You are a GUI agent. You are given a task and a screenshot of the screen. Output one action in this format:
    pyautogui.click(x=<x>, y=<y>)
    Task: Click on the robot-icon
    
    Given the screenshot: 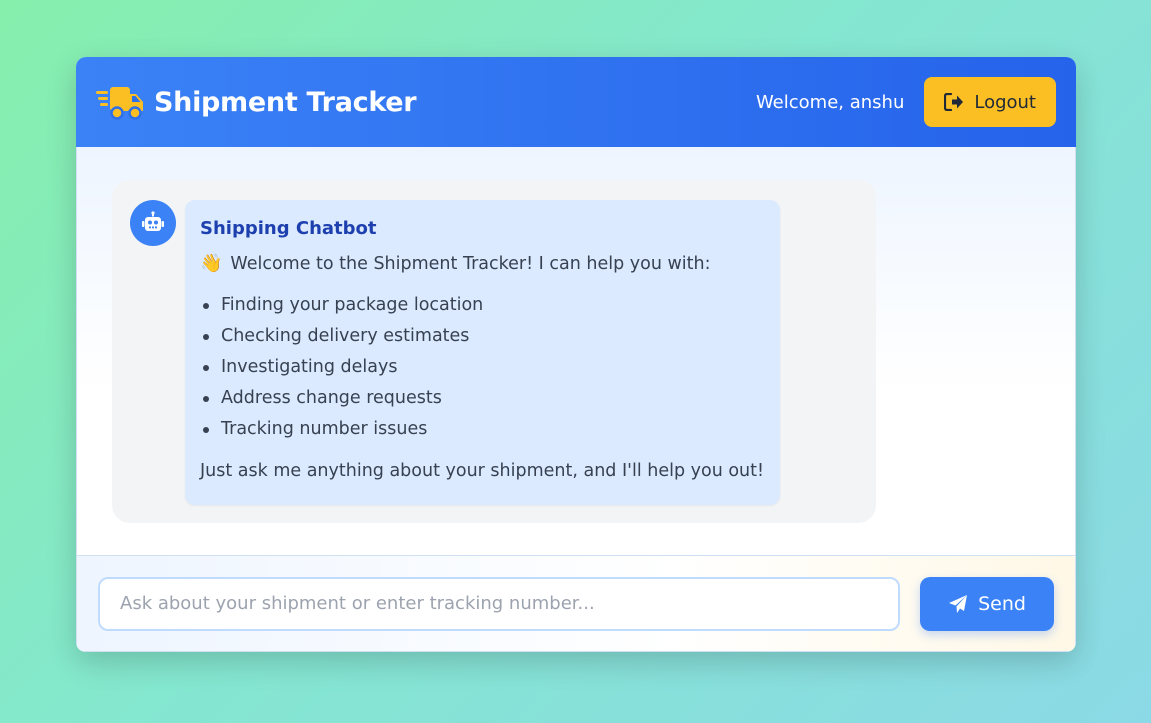 What is the action you would take?
    pyautogui.click(x=153, y=221)
    